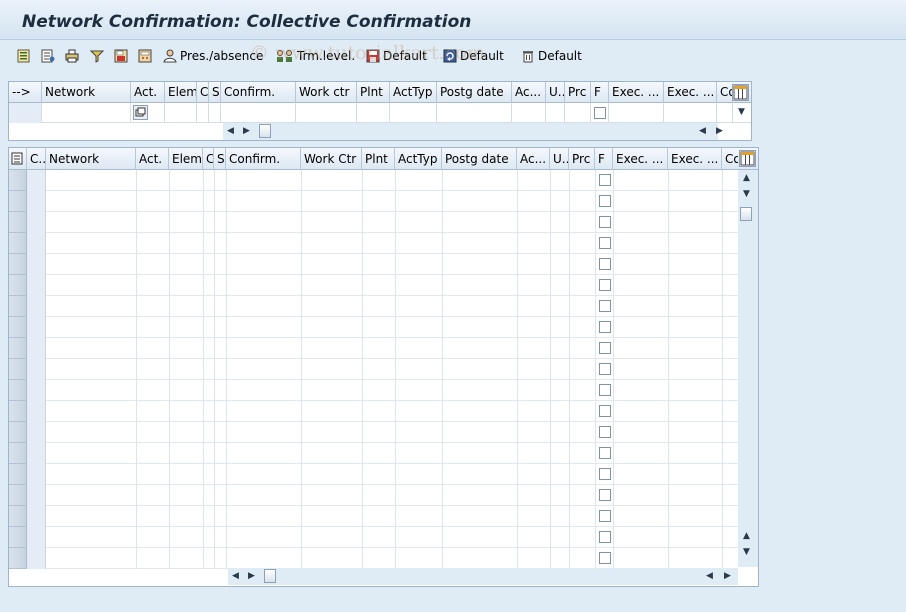 The image size is (906, 612). What do you see at coordinates (181, 113) in the screenshot?
I see `element-input` at bounding box center [181, 113].